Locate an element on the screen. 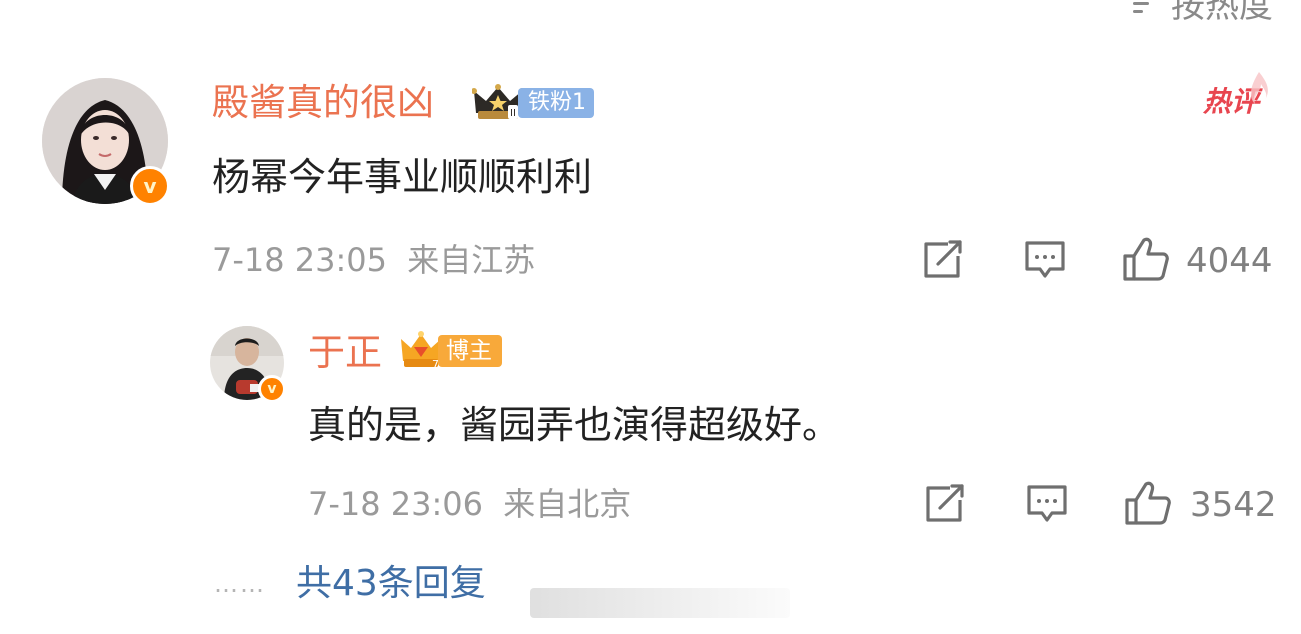 The width and height of the screenshot is (1301, 634). comment-time: 7-18 23:05 is located at coordinates (300, 260).